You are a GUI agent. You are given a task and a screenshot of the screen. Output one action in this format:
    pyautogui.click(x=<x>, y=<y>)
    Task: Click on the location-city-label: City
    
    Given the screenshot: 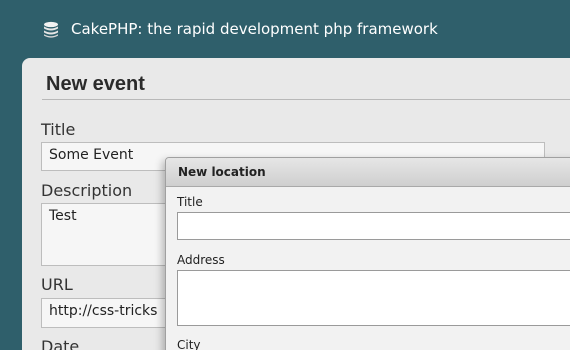 What is the action you would take?
    pyautogui.click(x=189, y=344)
    